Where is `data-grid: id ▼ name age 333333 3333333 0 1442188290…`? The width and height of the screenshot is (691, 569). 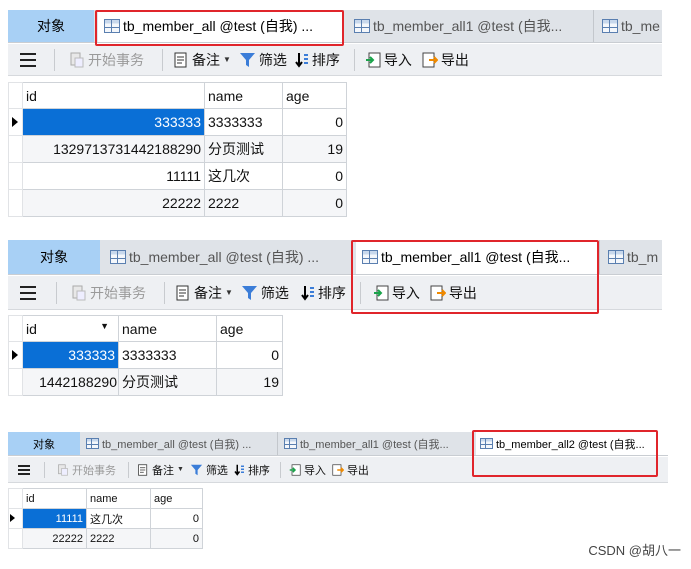 data-grid: id ▼ name age 333333 3333333 0 1442188290… is located at coordinates (145, 355).